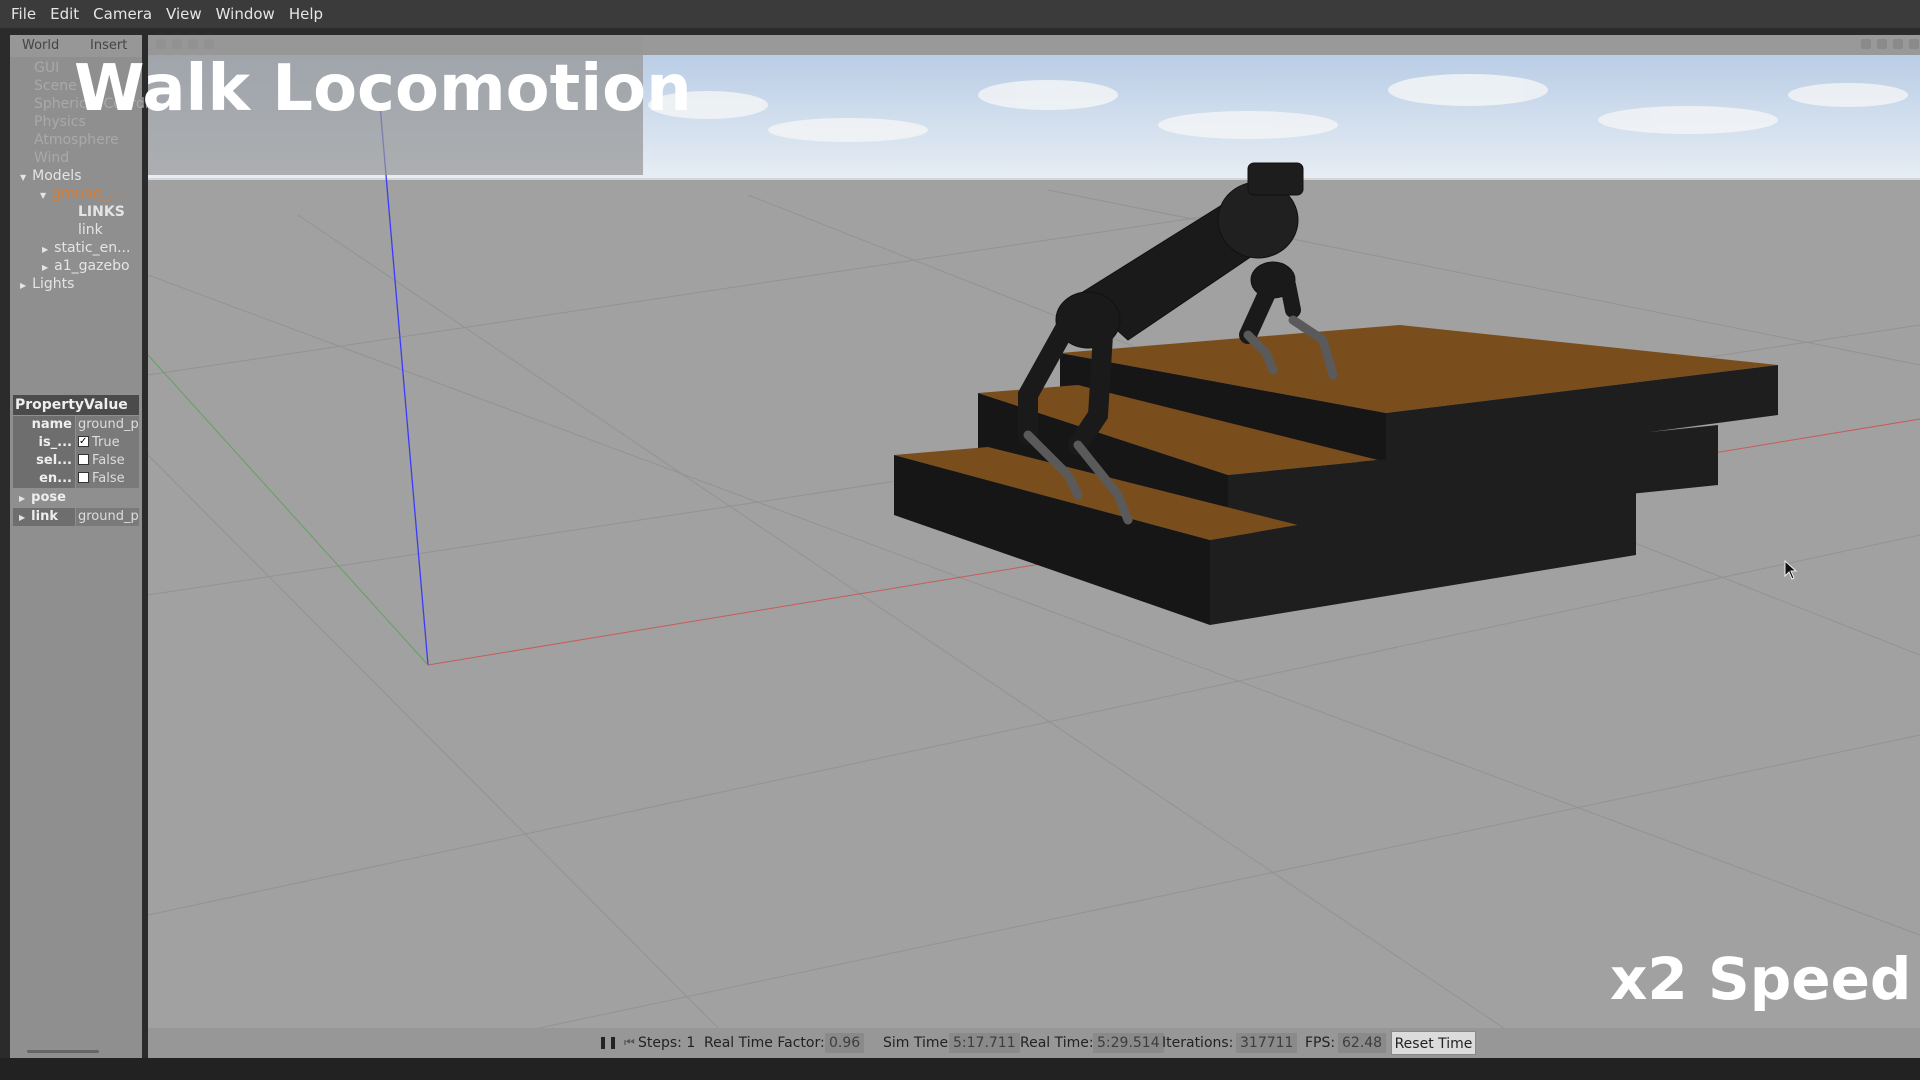 This screenshot has width=1920, height=1080. Describe the element at coordinates (53, 284) in the screenshot. I see `tree-label: Lights` at that location.